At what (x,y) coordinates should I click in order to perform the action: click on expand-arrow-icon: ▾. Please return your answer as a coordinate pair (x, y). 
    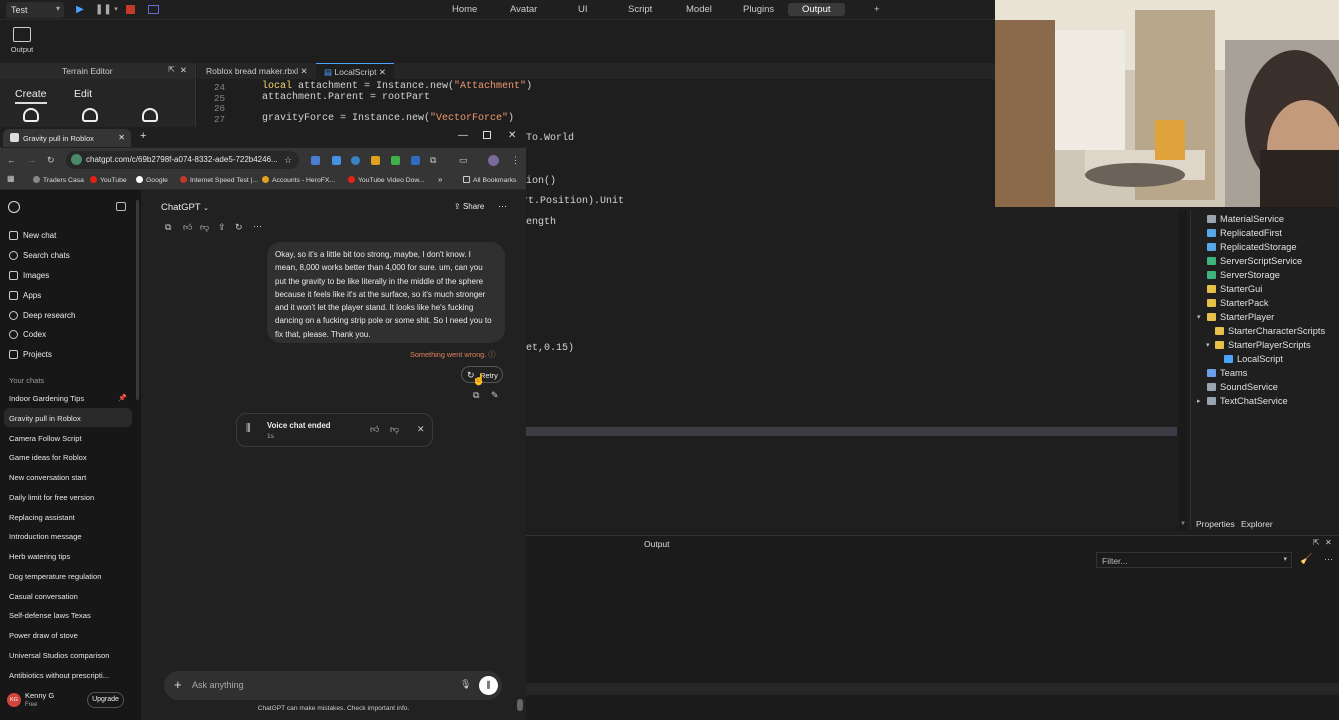
    Looking at the image, I should click on (1199, 317).